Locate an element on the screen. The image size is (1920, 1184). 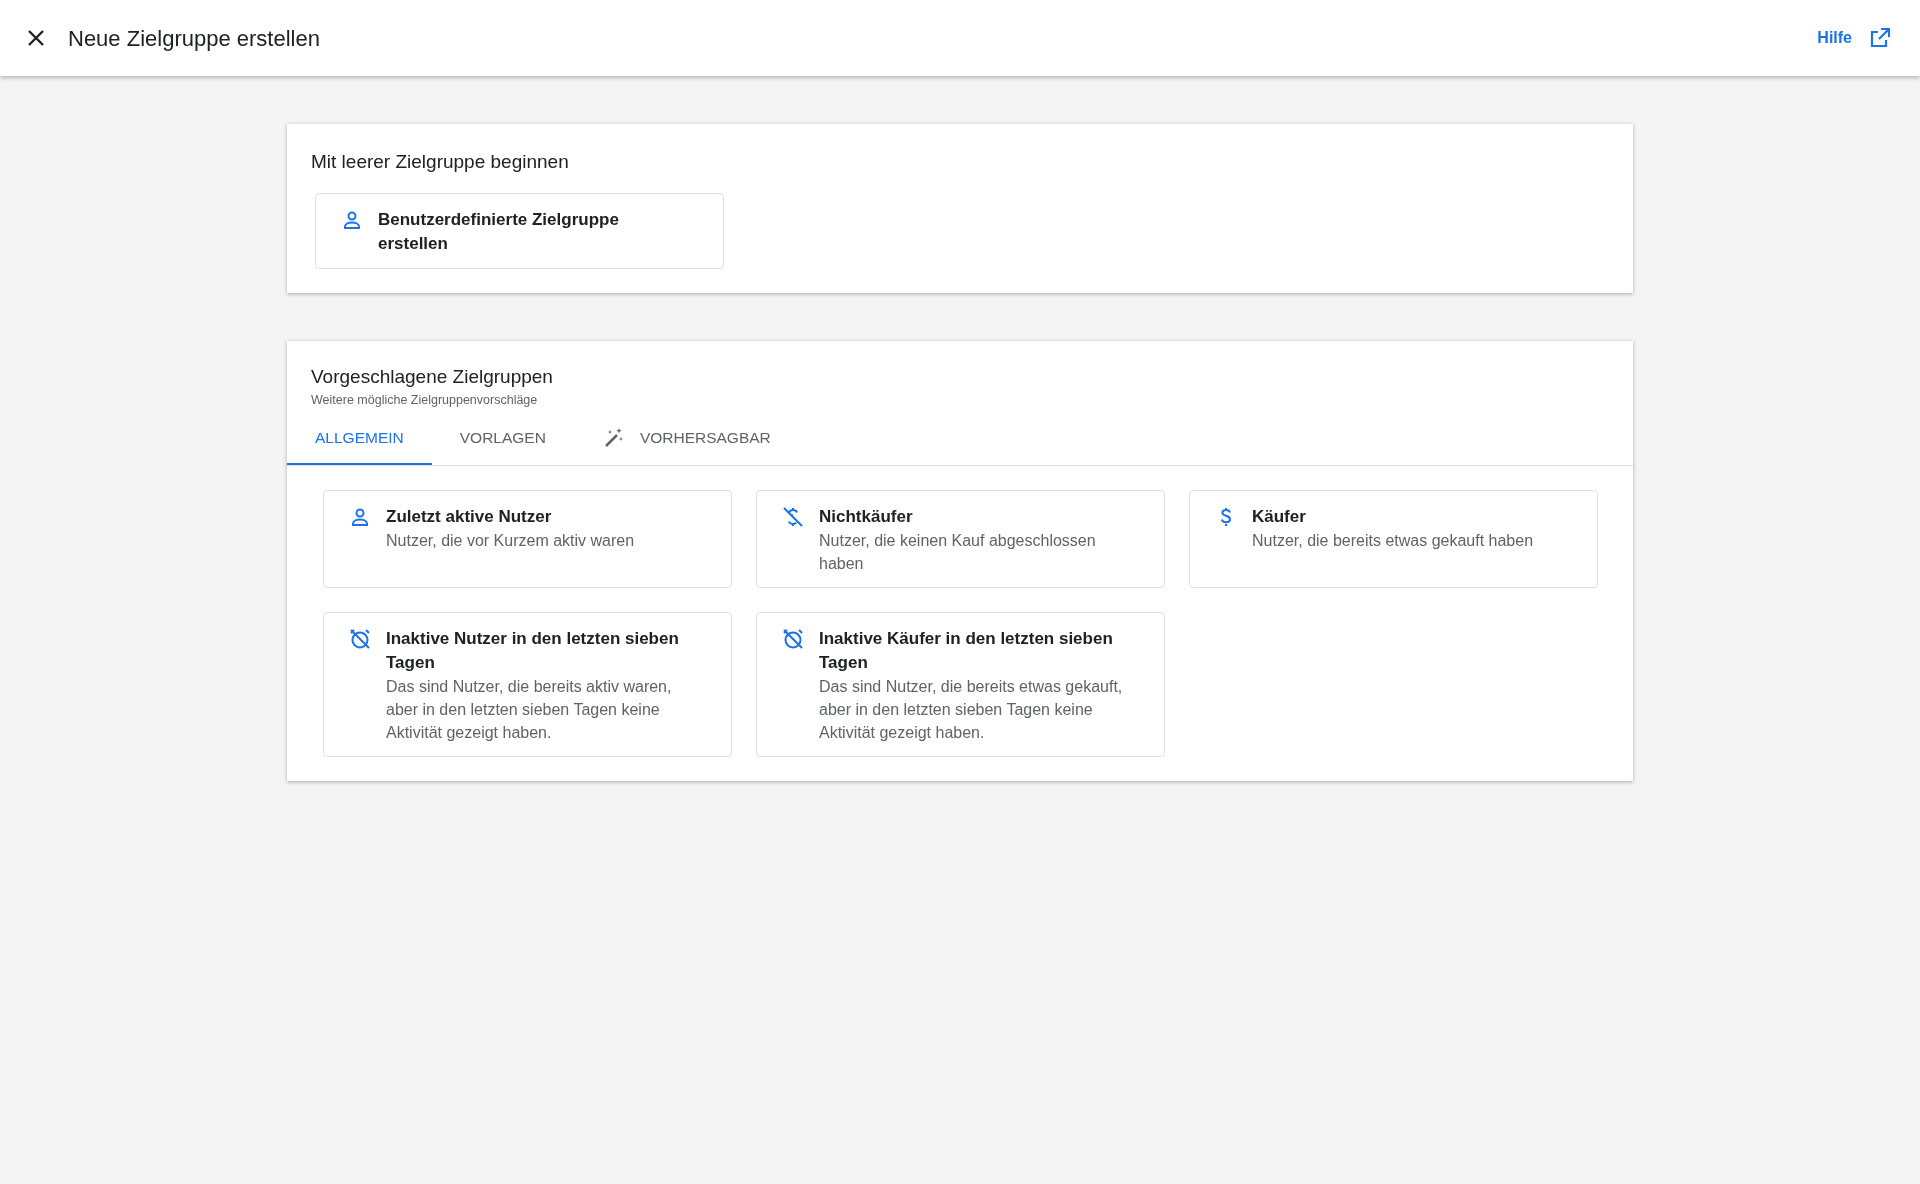
tab: ALLGEMEIN is located at coordinates (359, 439).